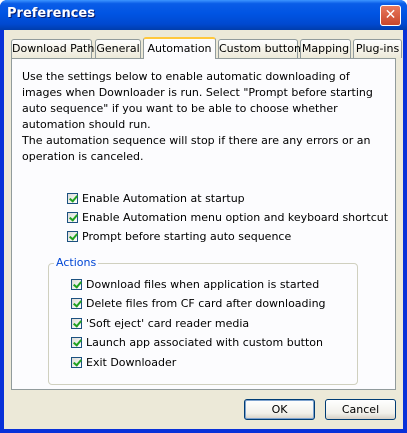 This screenshot has height=433, width=407. I want to click on prompt-before-auto-checkbox: Prompt before starting auto sequence, so click(179, 236).